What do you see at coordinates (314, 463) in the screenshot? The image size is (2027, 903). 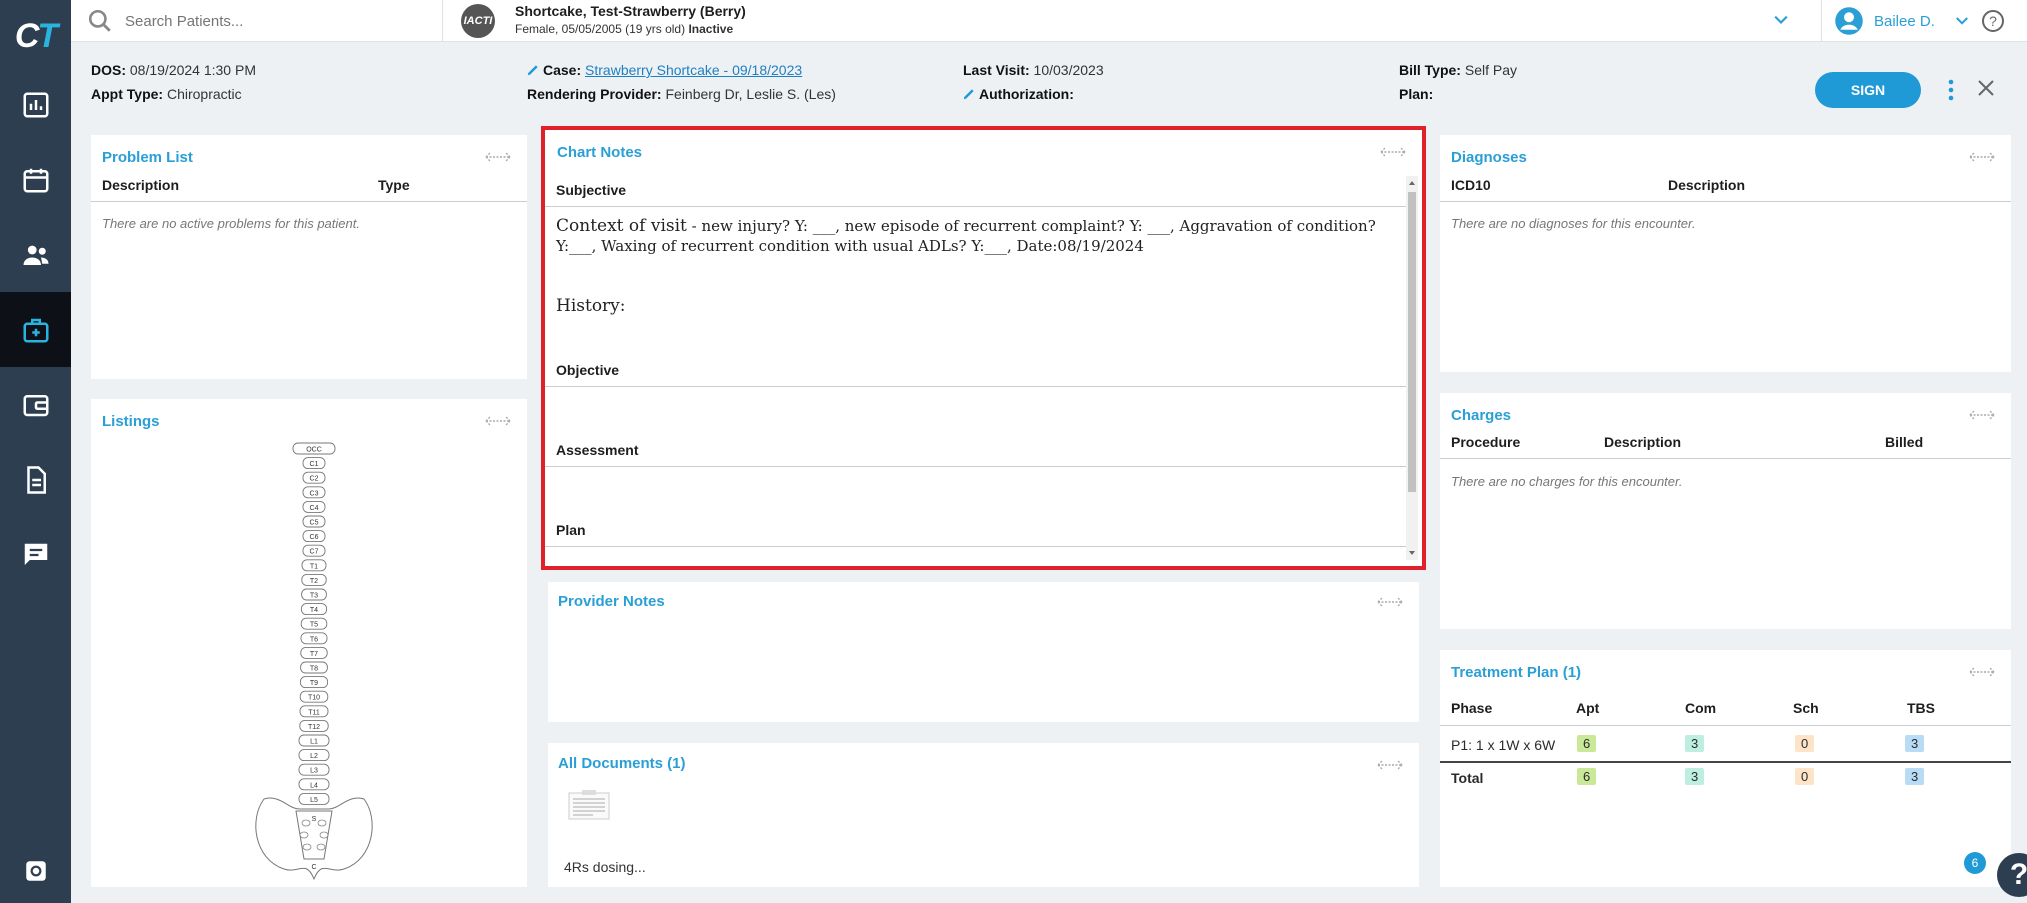 I see `vertebra-c1: C1` at bounding box center [314, 463].